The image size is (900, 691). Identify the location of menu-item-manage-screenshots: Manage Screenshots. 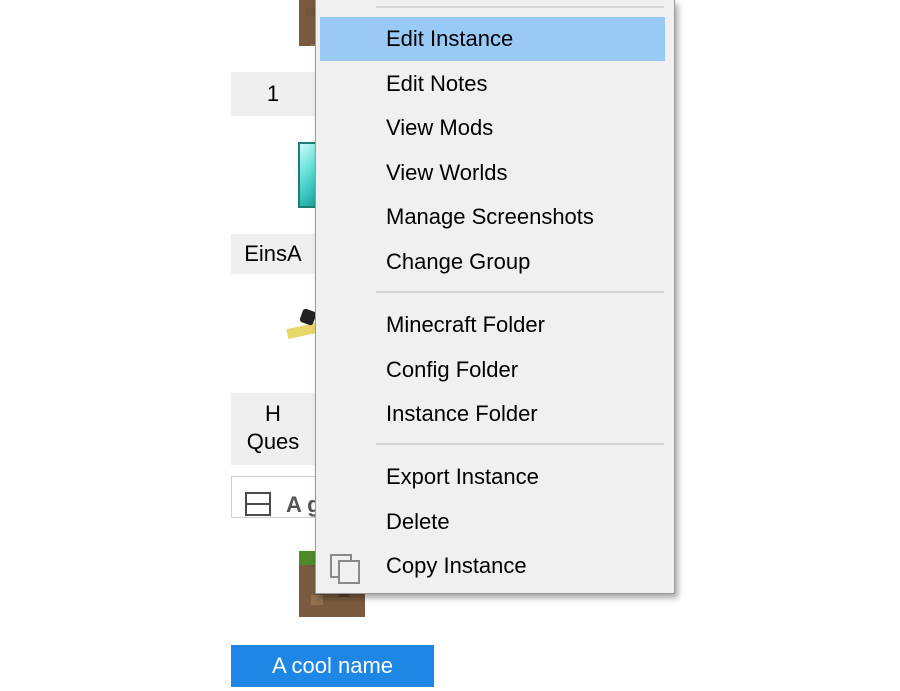
(492, 217).